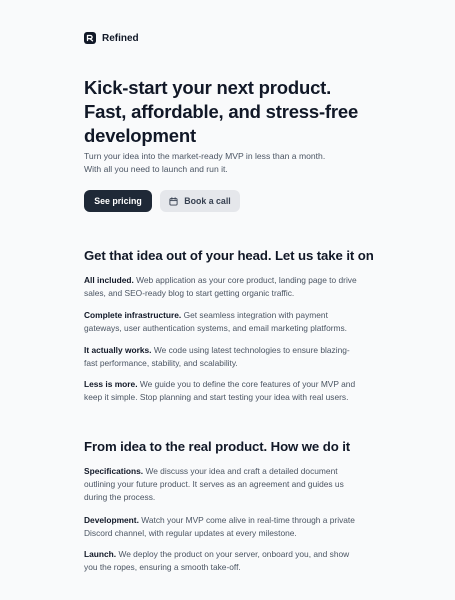  I want to click on see-pricing-button: See pricing, so click(118, 201).